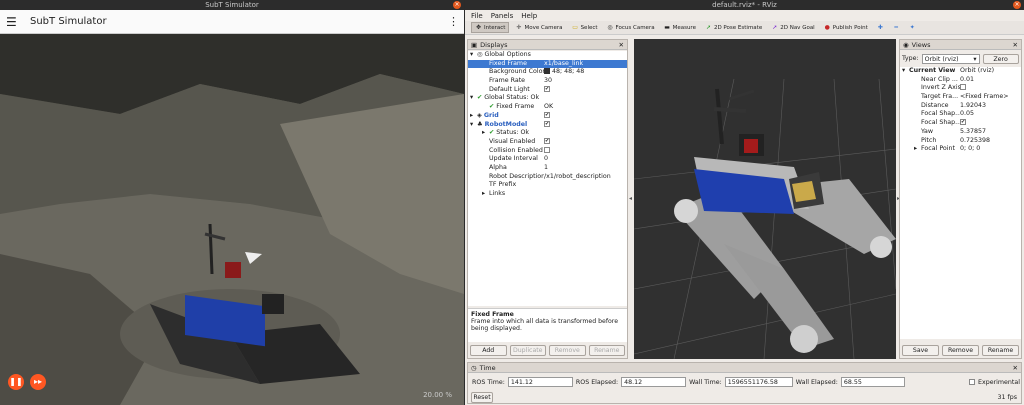 This screenshot has height=405, width=1024. What do you see at coordinates (990, 149) in the screenshot?
I see `tree-row-value: 0; 0; 0` at bounding box center [990, 149].